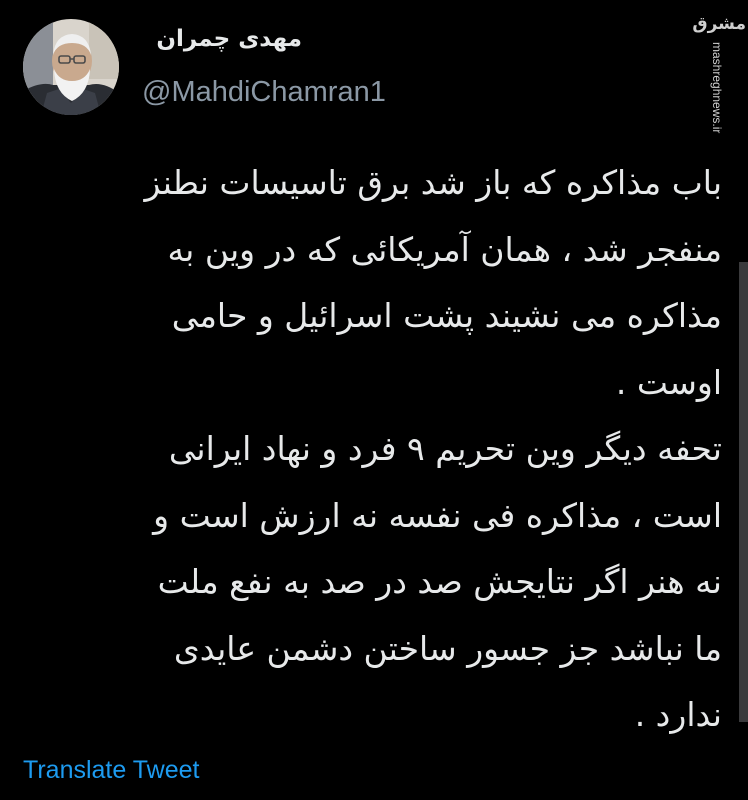  What do you see at coordinates (111, 770) in the screenshot?
I see `translate-tweet-link: Translate Tweet` at bounding box center [111, 770].